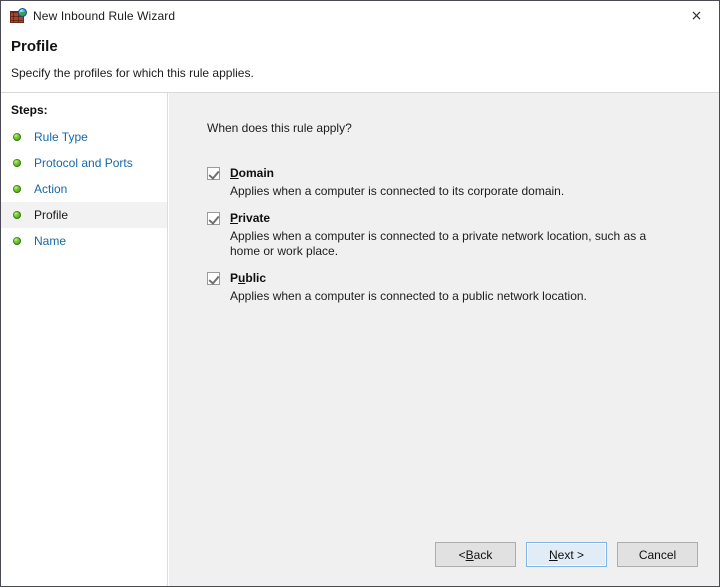 This screenshot has height=587, width=720. I want to click on question-text: When does this rule apply?, so click(279, 128).